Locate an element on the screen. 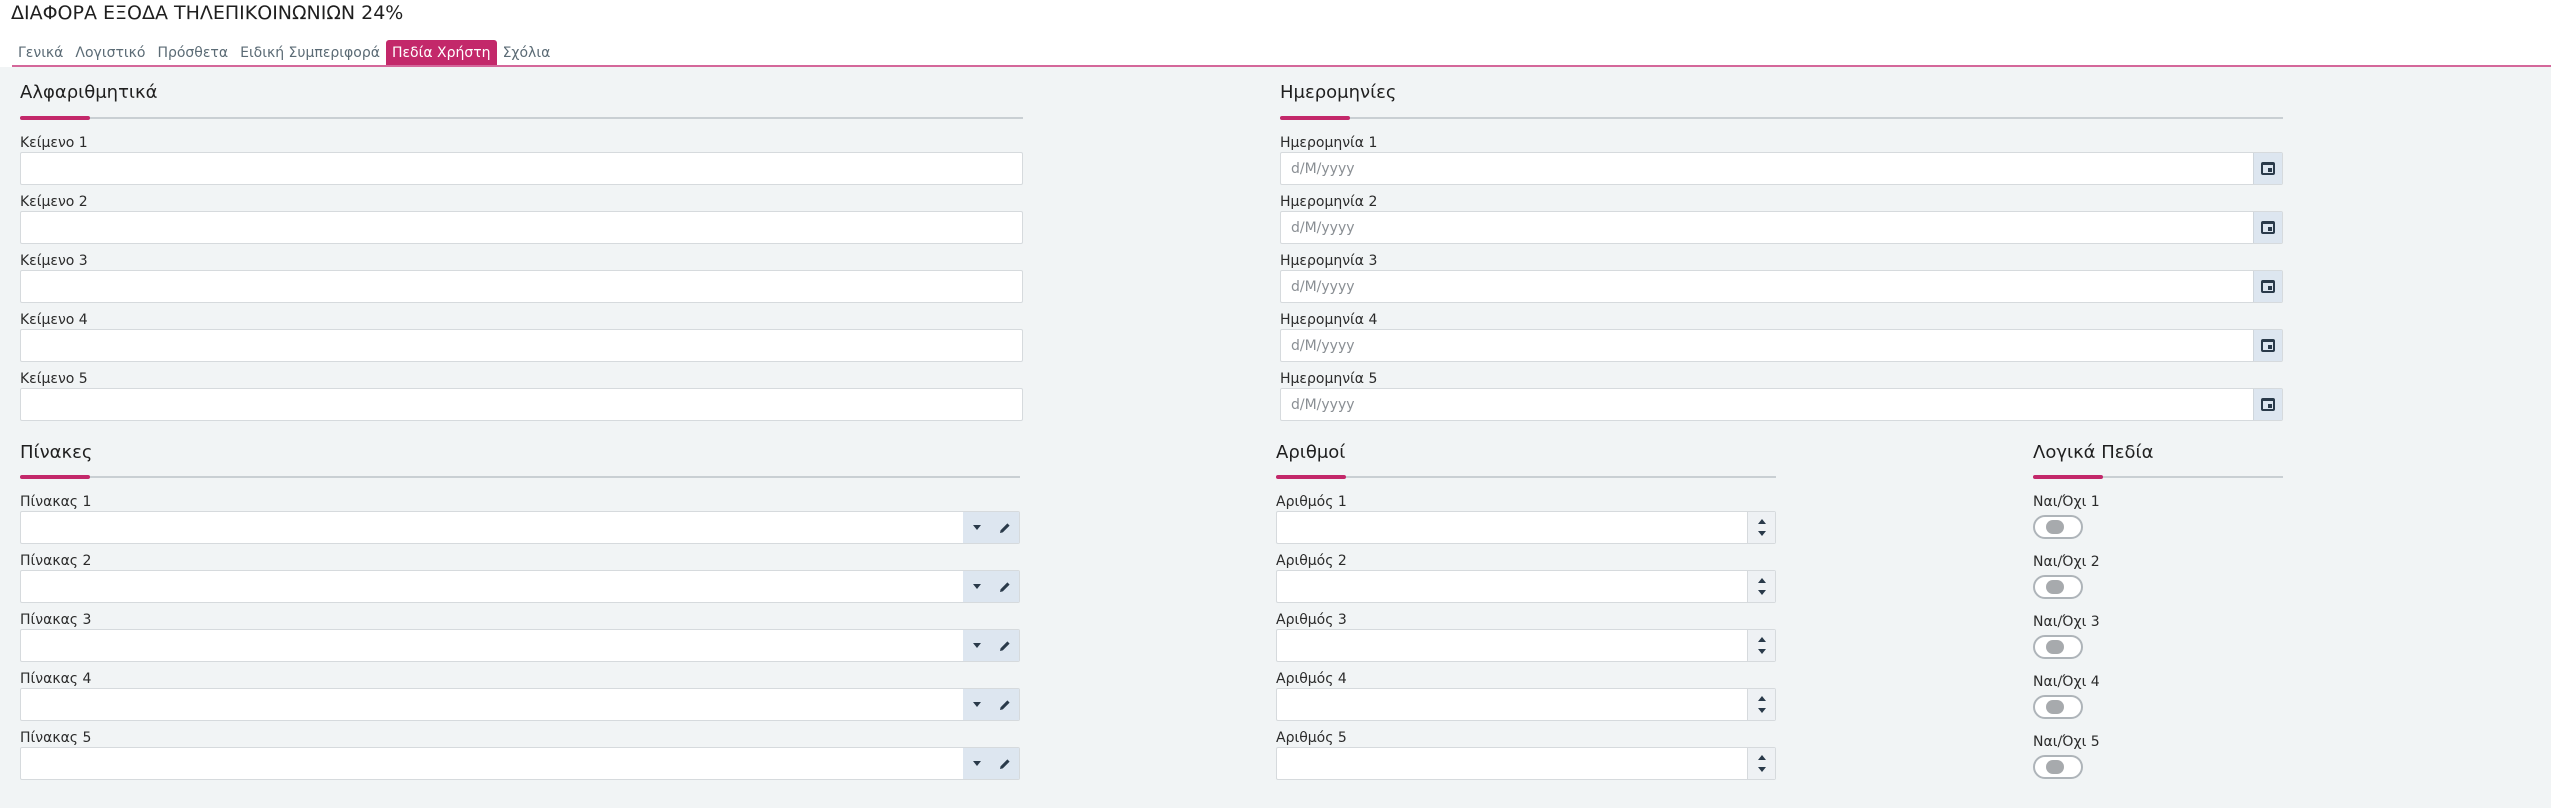  tab-underline is located at coordinates (1281, 66).